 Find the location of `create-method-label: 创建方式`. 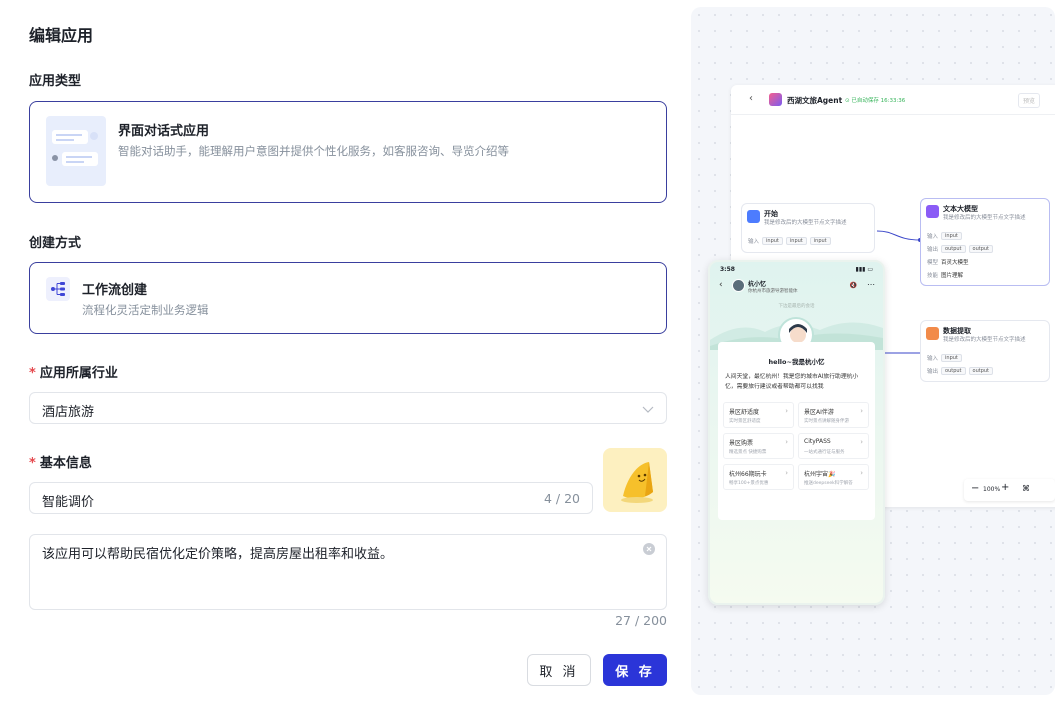

create-method-label: 创建方式 is located at coordinates (55, 243).